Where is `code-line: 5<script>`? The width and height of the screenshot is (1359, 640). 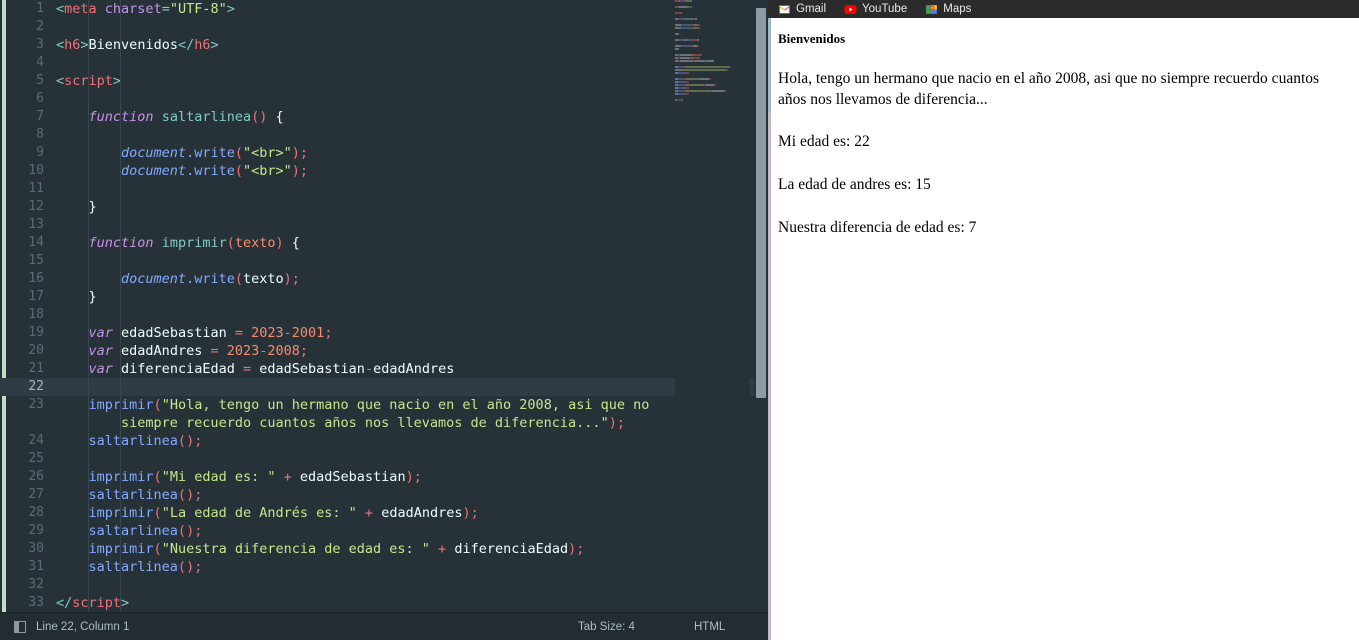 code-line: 5<script> is located at coordinates (384, 81).